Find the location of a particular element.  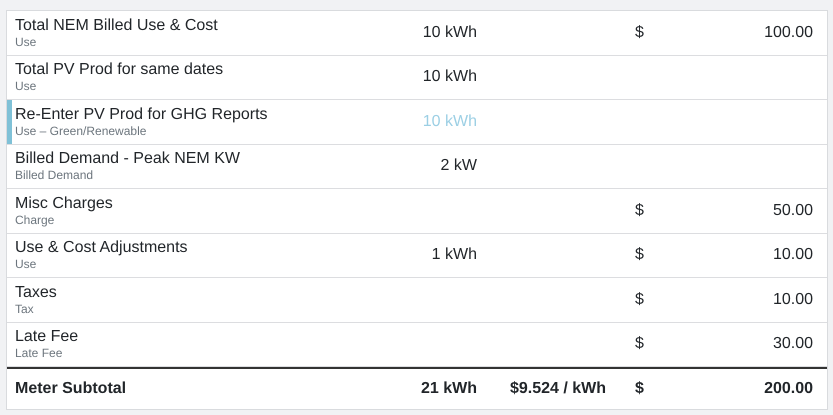

subtotal-rate: $9.524 / kWh is located at coordinates (558, 388).